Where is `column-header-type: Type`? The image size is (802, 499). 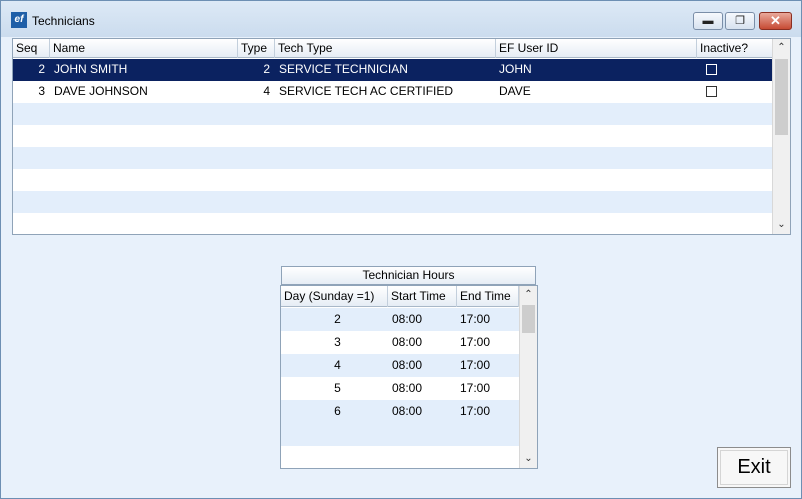
column-header-type: Type is located at coordinates (256, 48).